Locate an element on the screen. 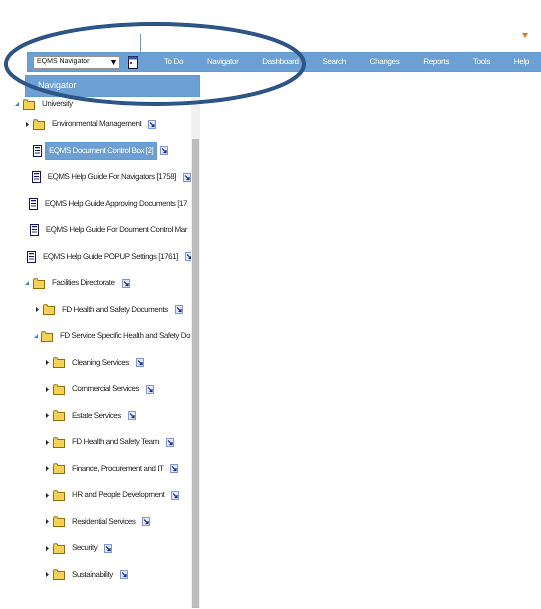 The image size is (541, 609). dropdown-marker-icon is located at coordinates (525, 35).